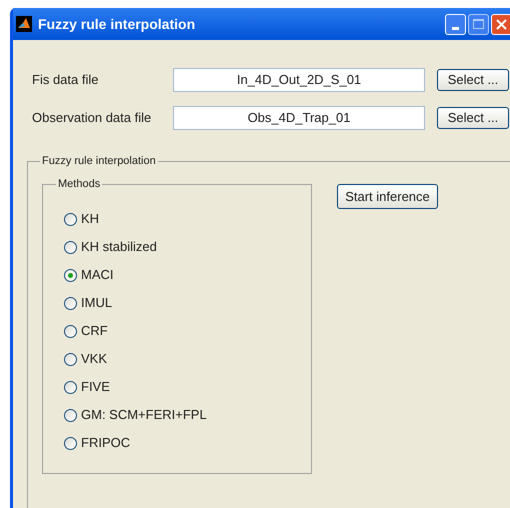  I want to click on file-field: In_4D_Out_2D_S_01, so click(299, 80).